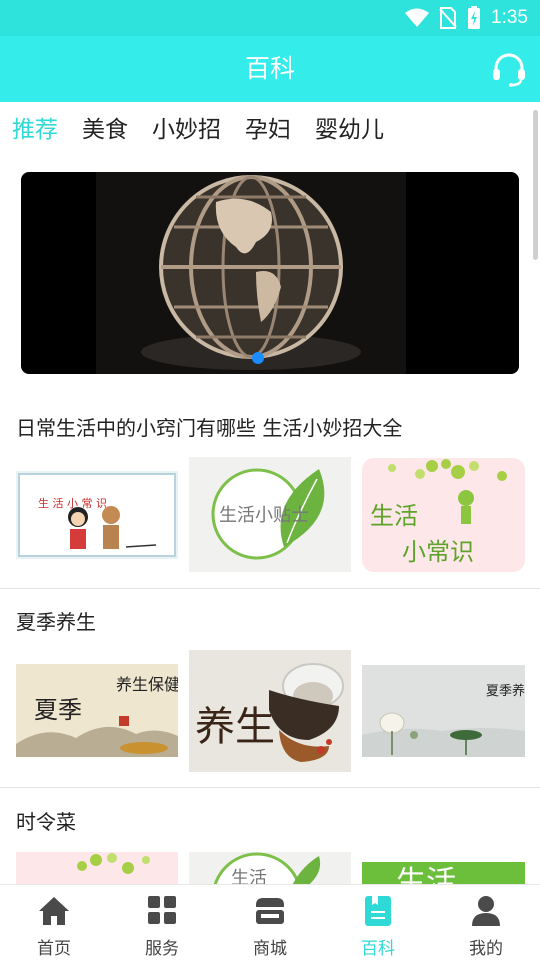  I want to click on scrollbar, so click(535, 185).